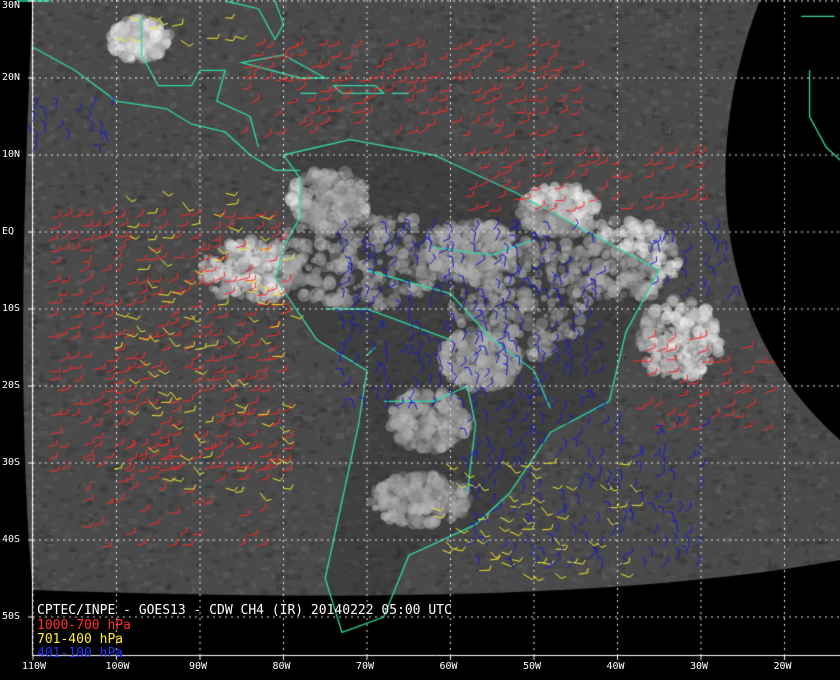 This screenshot has width=840, height=680. What do you see at coordinates (84, 625) in the screenshot?
I see `legend-low-level: 1000-700 hPa` at bounding box center [84, 625].